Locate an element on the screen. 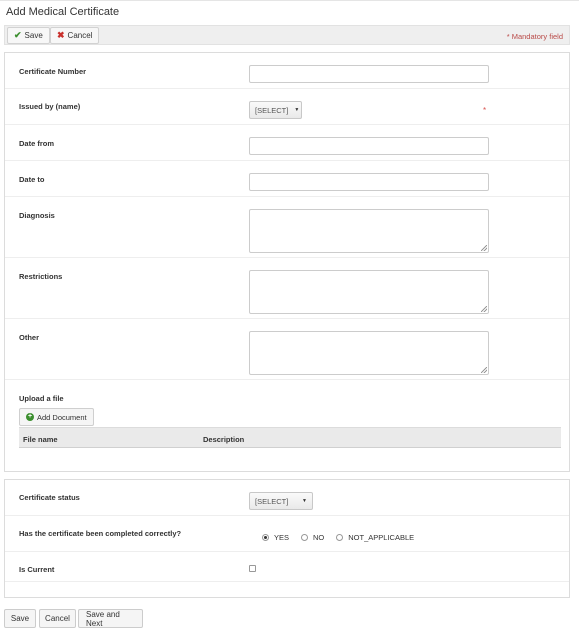  radio-not-applicable-label: NOT_APPLICABLE is located at coordinates (381, 537).